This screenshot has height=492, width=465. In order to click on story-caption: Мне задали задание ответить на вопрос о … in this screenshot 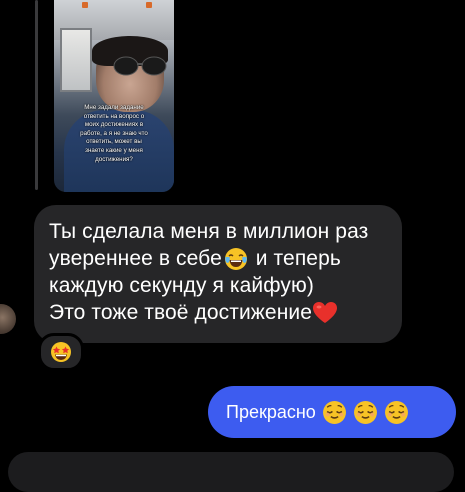, I will do `click(114, 133)`.